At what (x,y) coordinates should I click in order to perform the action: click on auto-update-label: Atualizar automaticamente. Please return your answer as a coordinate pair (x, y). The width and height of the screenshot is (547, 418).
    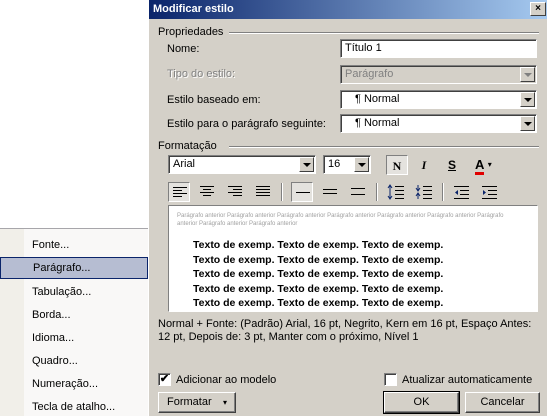
    Looking at the image, I should click on (467, 380).